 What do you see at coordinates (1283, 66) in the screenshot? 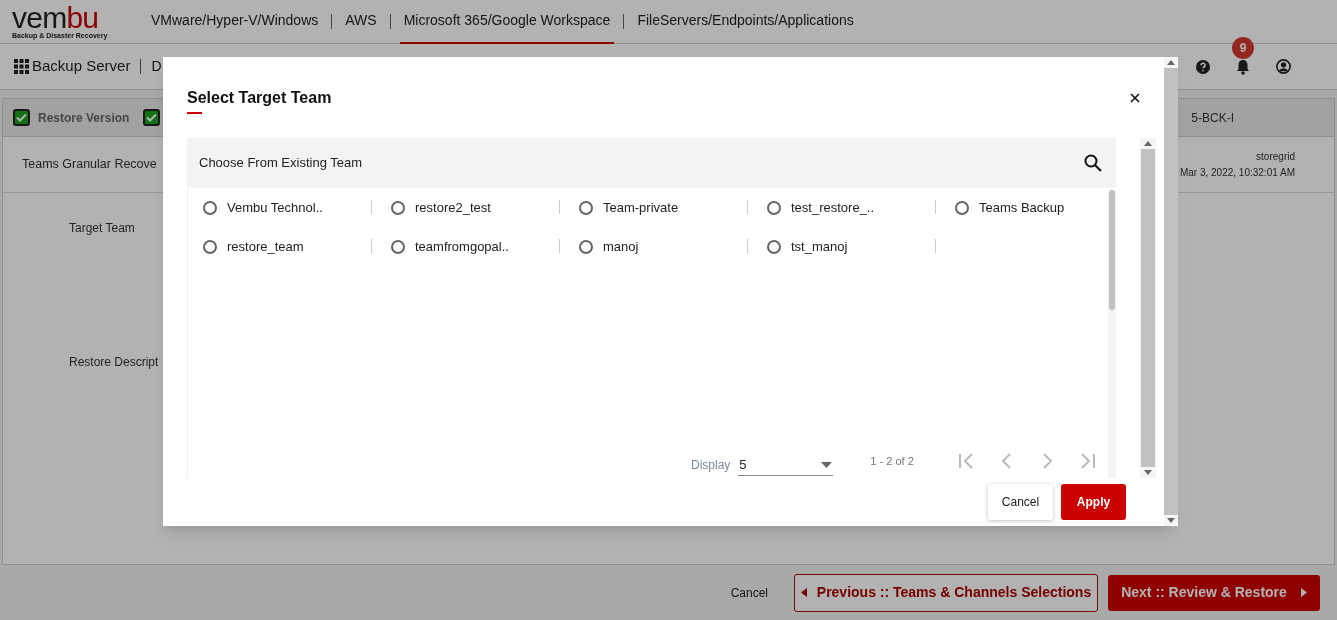
I see `user-icon` at bounding box center [1283, 66].